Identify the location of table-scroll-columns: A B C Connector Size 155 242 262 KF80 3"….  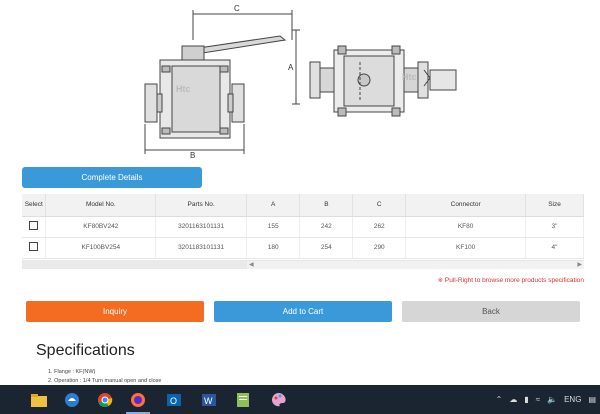
(415, 226).